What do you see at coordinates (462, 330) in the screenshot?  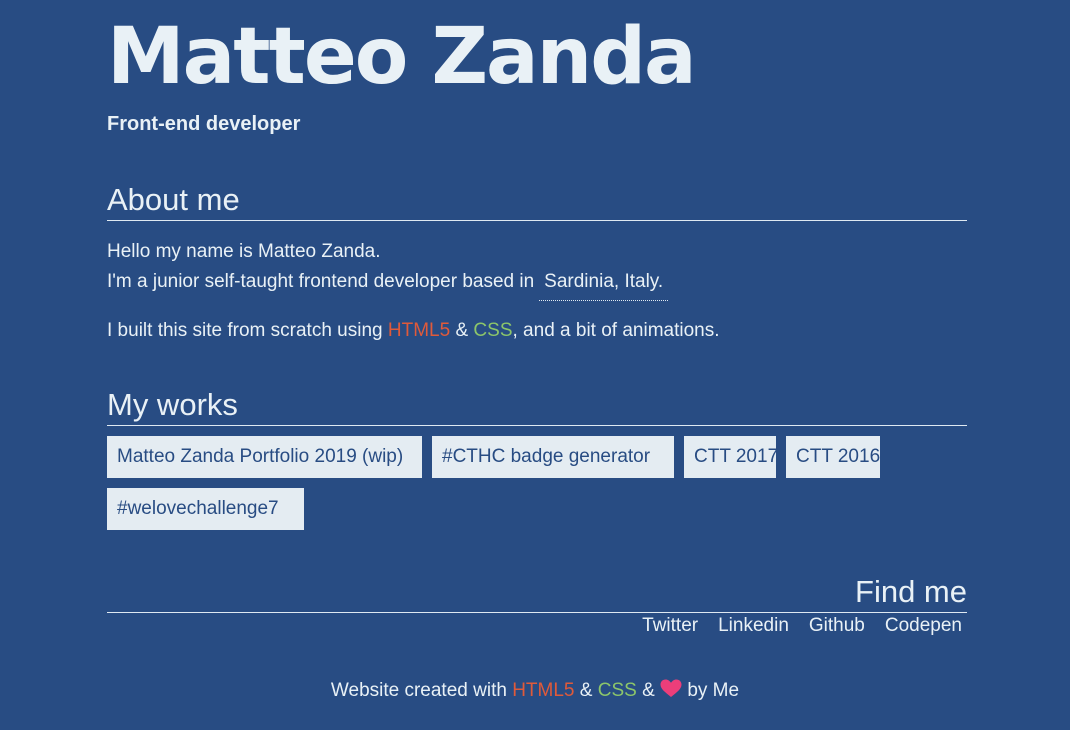 I see `ampersand: &` at bounding box center [462, 330].